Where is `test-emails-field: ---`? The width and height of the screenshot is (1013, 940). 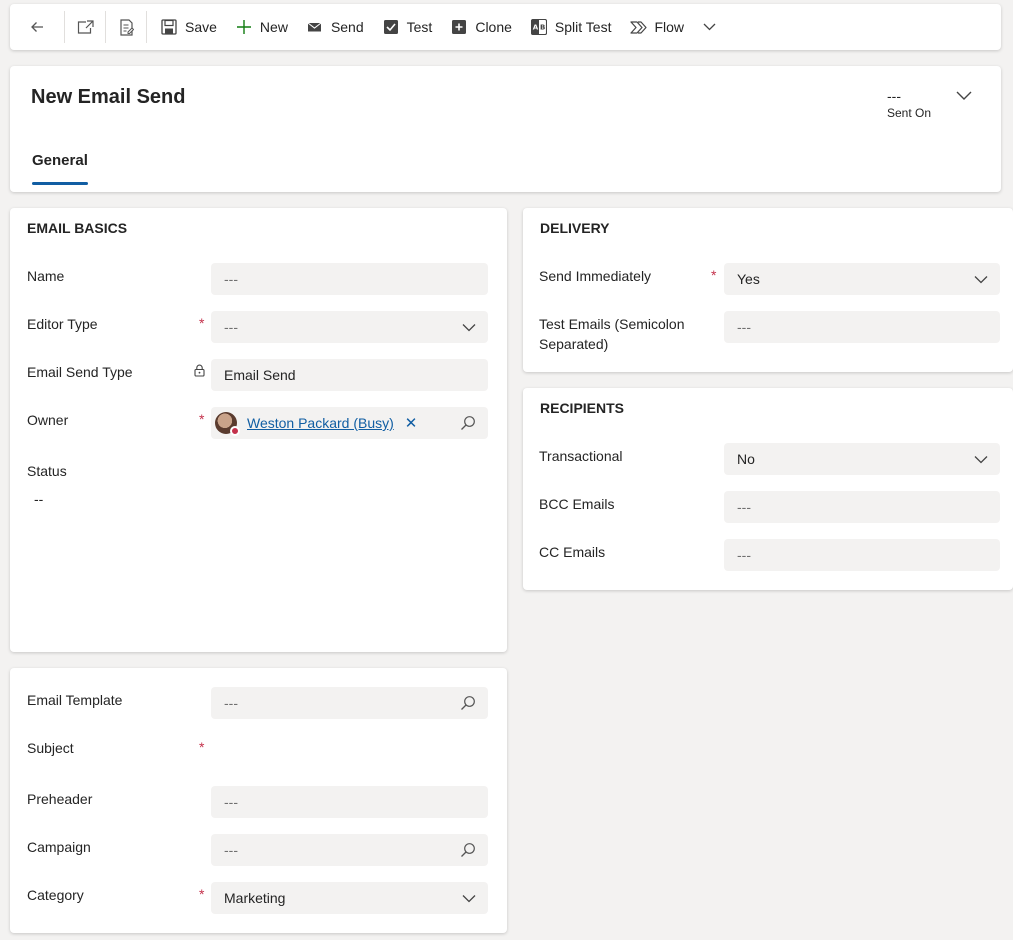
test-emails-field: --- is located at coordinates (862, 327).